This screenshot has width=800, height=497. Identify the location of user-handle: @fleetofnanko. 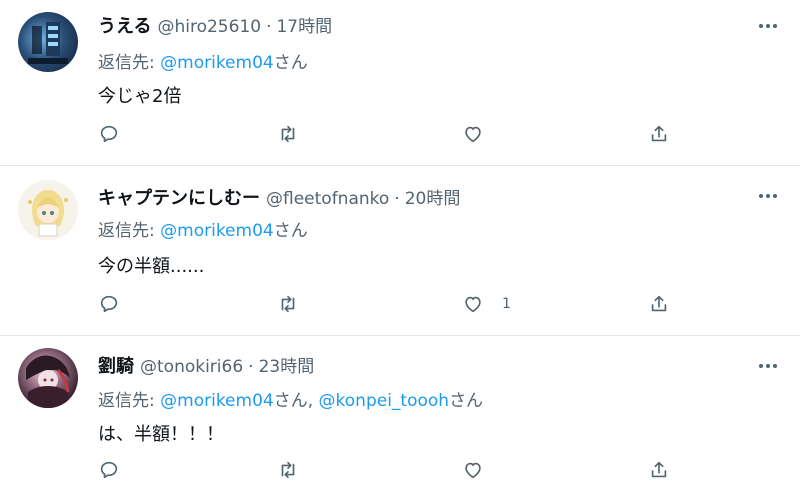
(327, 199).